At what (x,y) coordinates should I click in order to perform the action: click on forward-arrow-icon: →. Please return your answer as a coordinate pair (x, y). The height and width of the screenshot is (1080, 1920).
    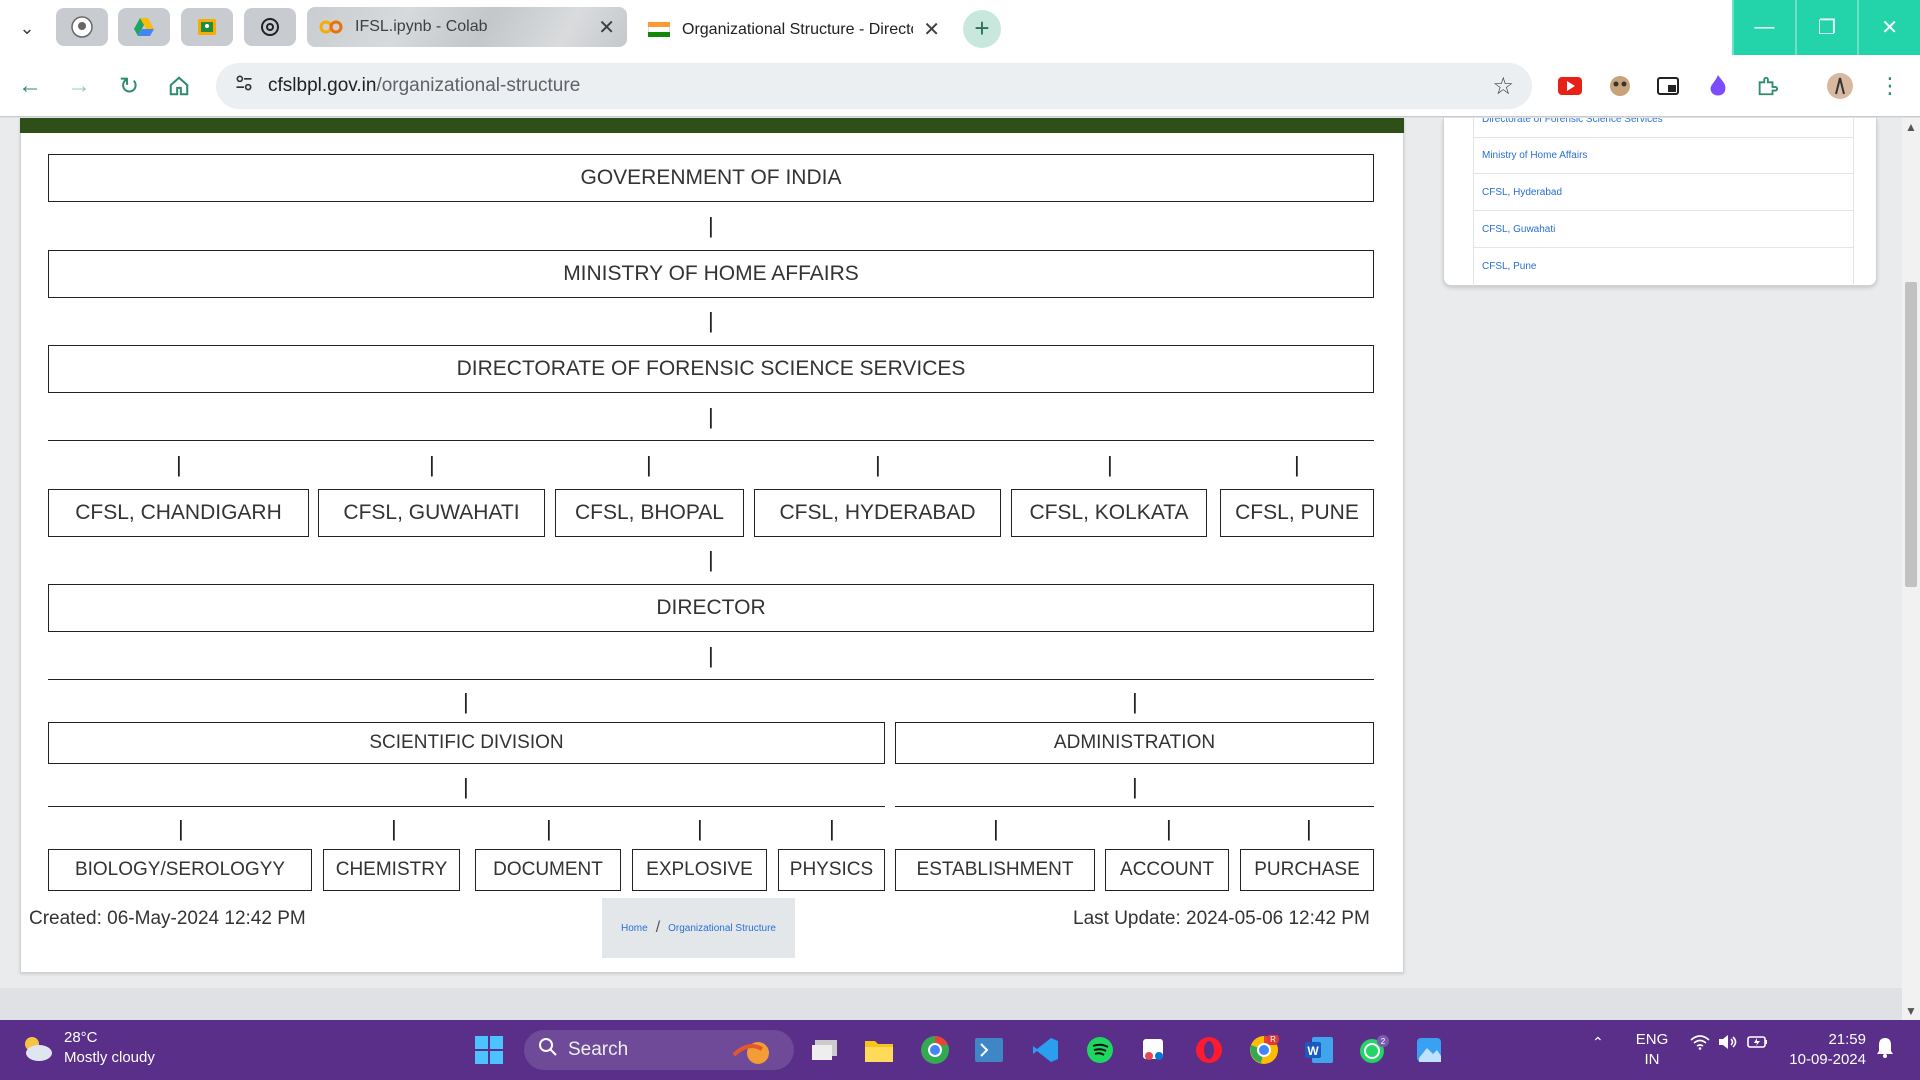
    Looking at the image, I should click on (79, 86).